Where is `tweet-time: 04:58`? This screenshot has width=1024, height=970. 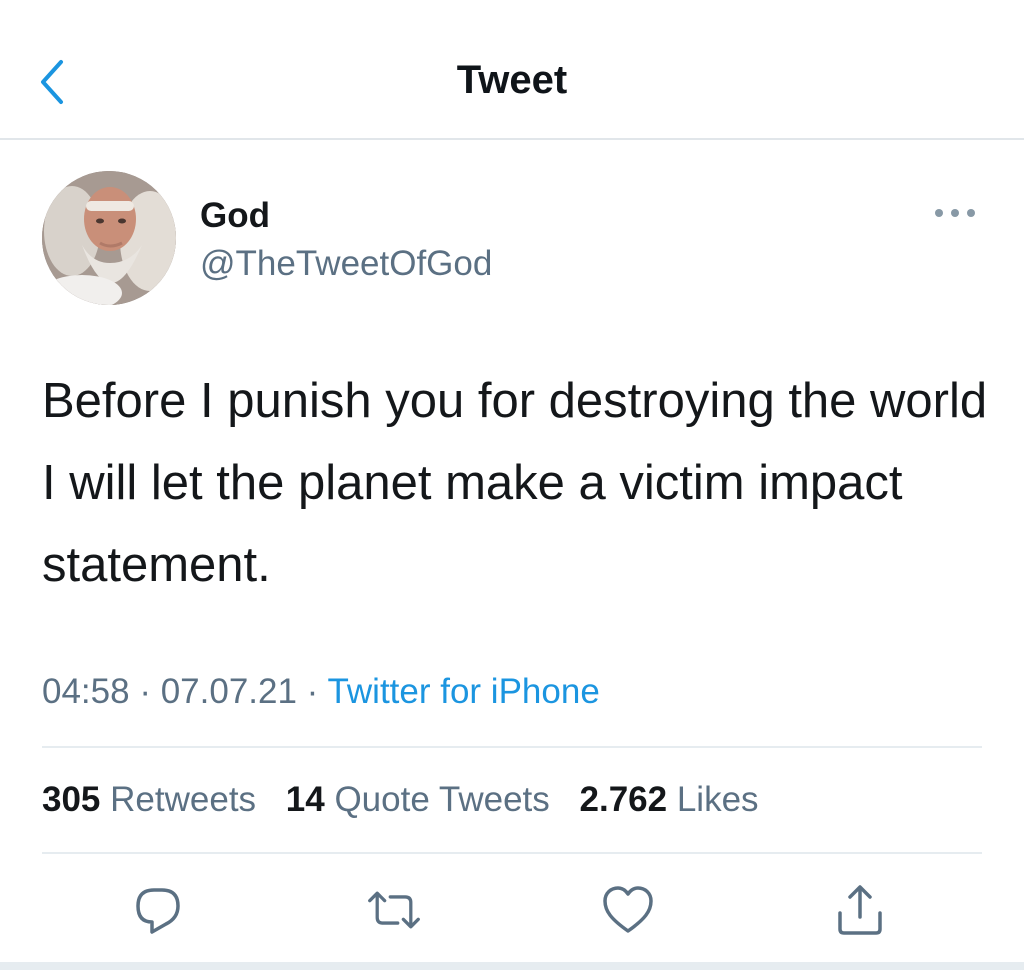 tweet-time: 04:58 is located at coordinates (86, 691).